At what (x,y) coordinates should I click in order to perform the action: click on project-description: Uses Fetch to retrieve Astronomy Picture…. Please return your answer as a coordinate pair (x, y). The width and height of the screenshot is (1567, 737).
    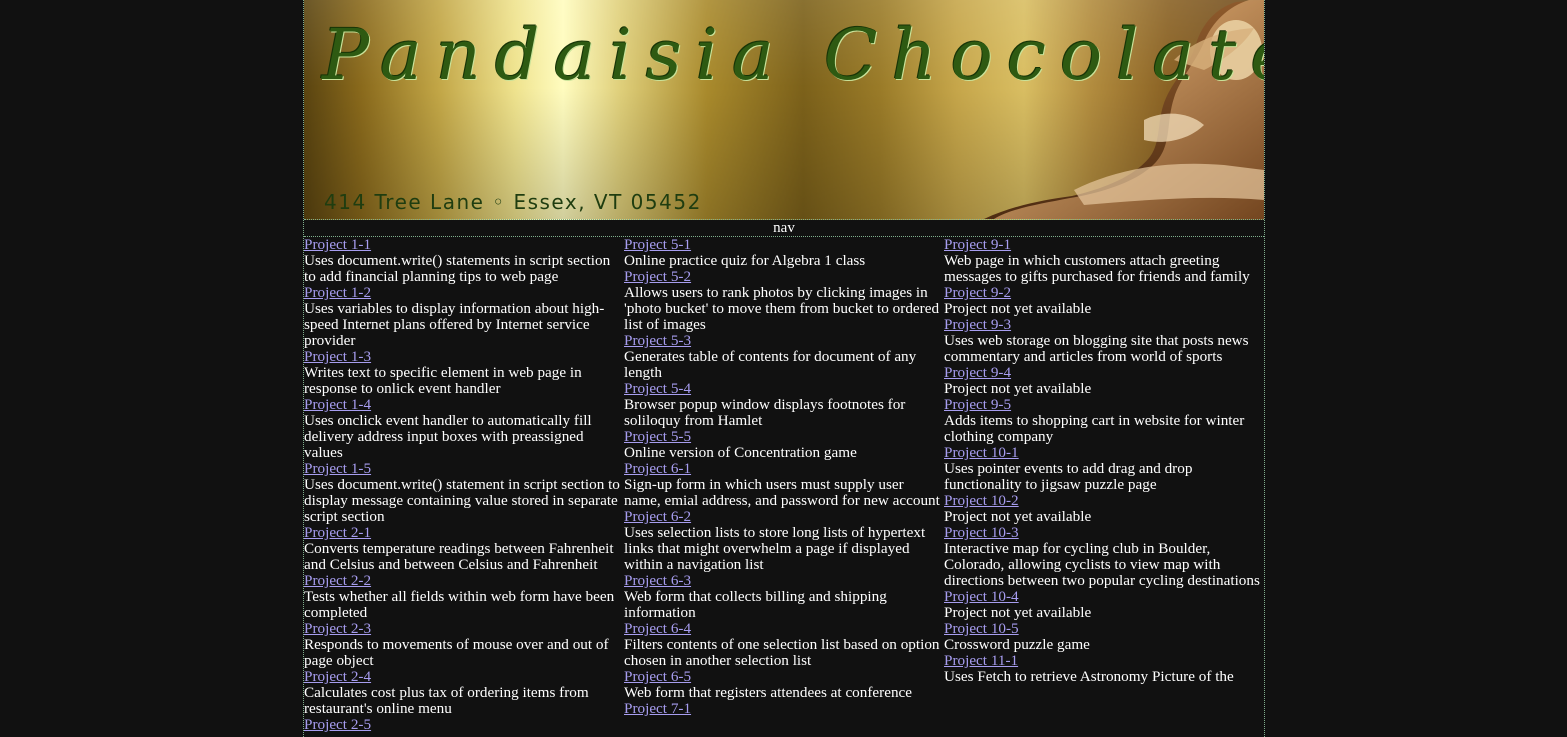
    Looking at the image, I should click on (1089, 676).